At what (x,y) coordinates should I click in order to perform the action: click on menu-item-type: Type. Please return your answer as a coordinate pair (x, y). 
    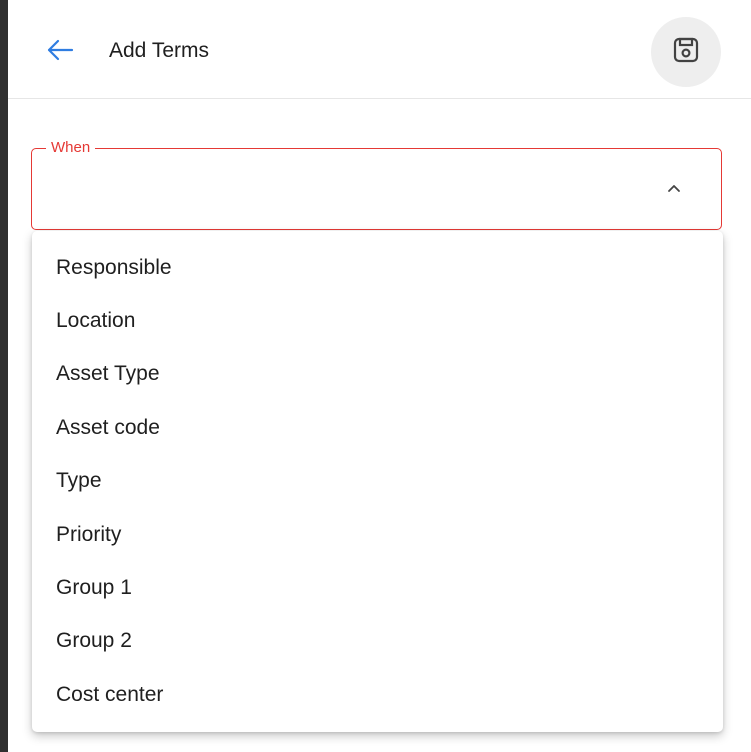
    Looking at the image, I should click on (377, 481).